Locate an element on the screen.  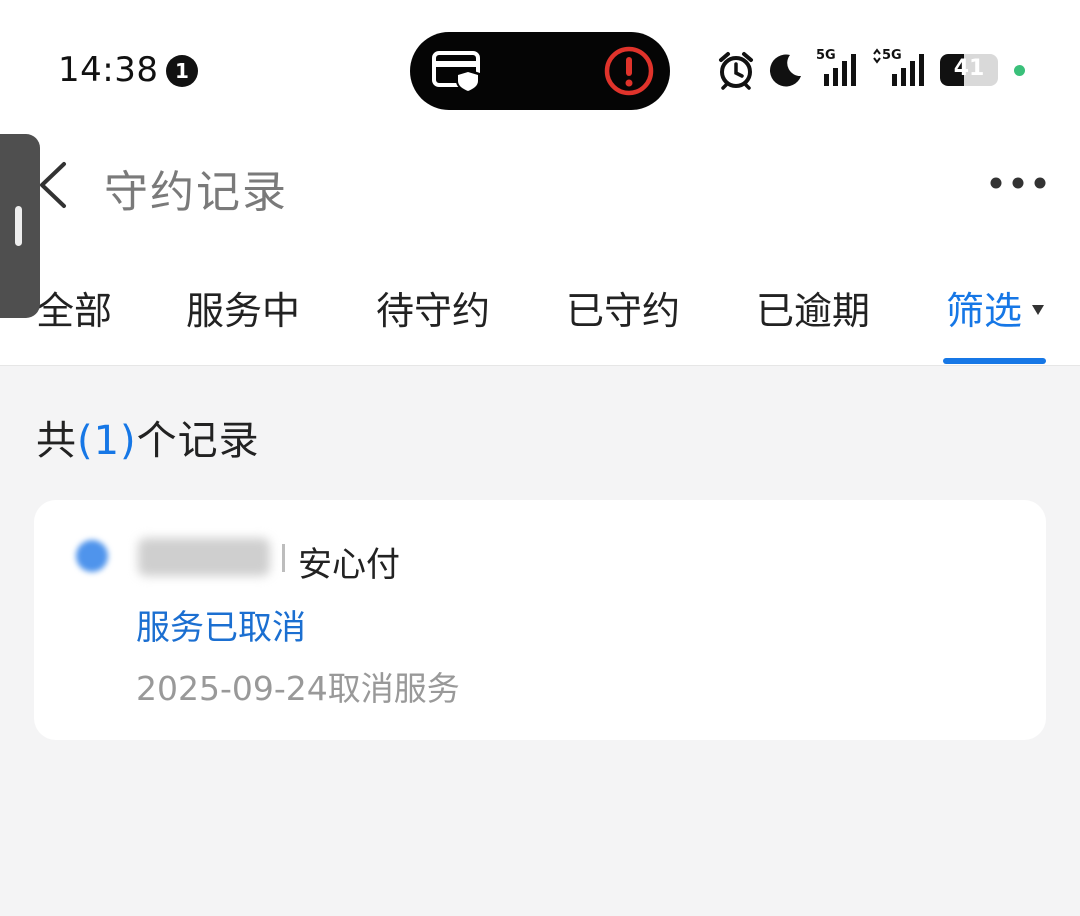
caret-down-icon is located at coordinates (1038, 309).